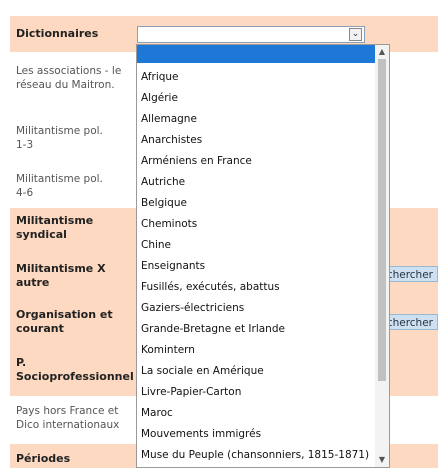 The width and height of the screenshot is (438, 468). I want to click on label-associations: Les associations - le réseau du Maitron., so click(69, 78).